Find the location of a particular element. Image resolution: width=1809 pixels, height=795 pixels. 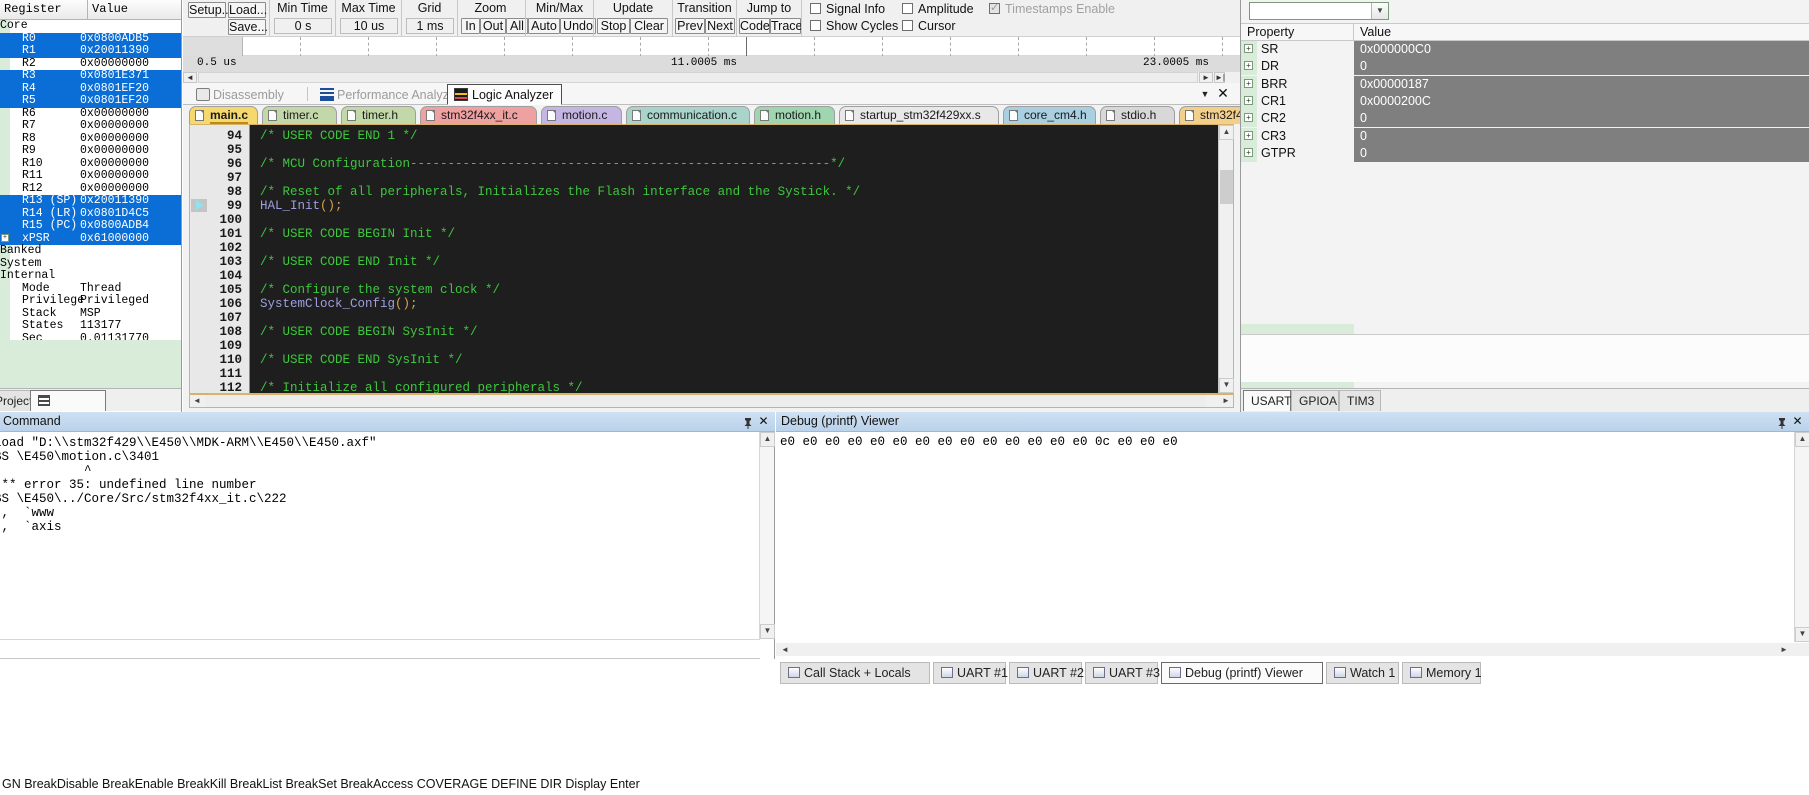

property-column-value: Value is located at coordinates (1581, 32).